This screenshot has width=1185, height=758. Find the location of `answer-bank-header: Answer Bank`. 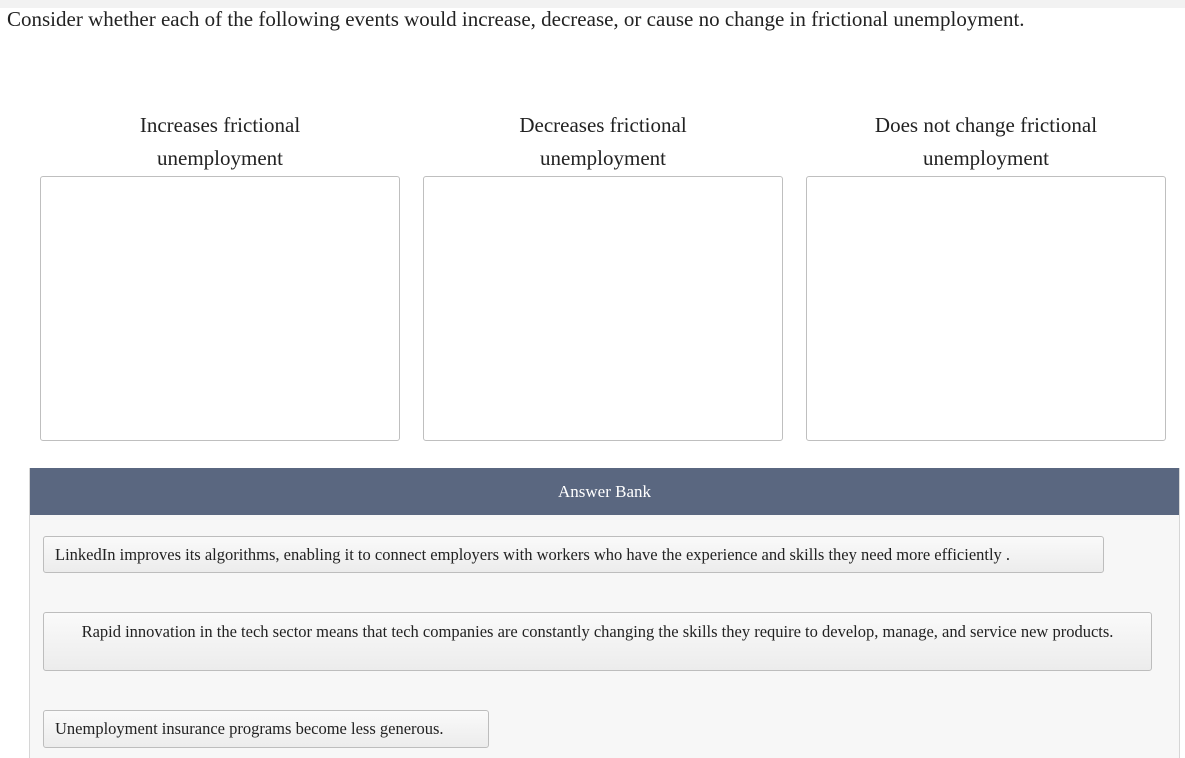

answer-bank-header: Answer Bank is located at coordinates (604, 491).